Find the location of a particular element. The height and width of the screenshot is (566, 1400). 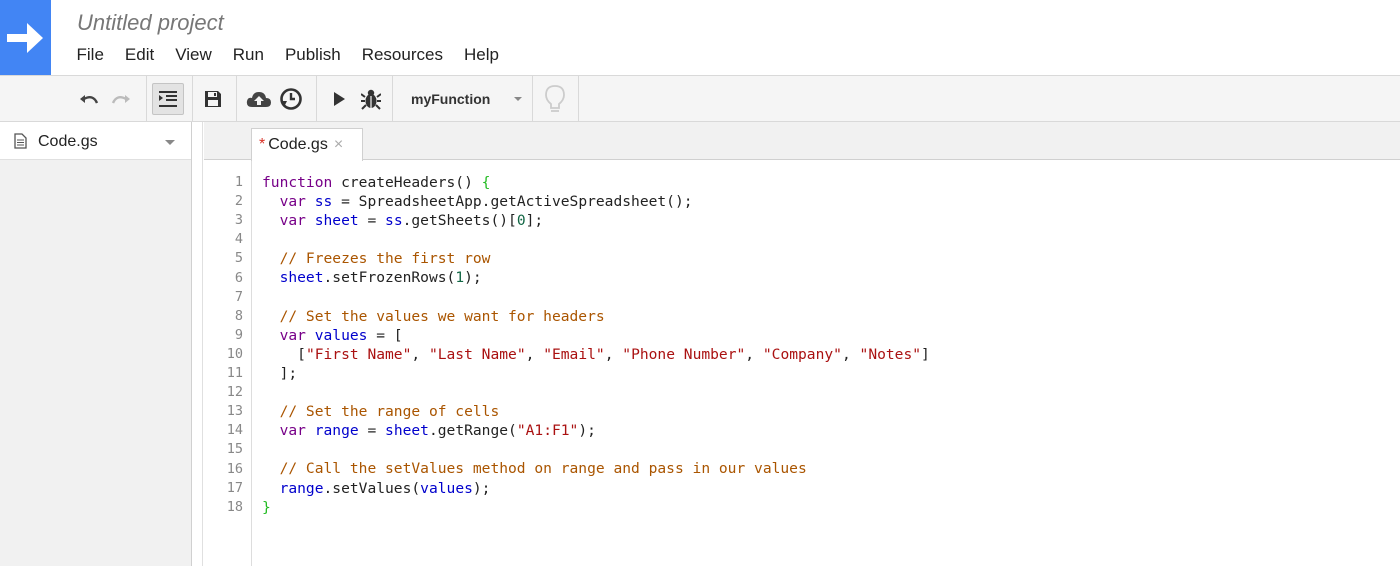

save-group is located at coordinates (213, 99).